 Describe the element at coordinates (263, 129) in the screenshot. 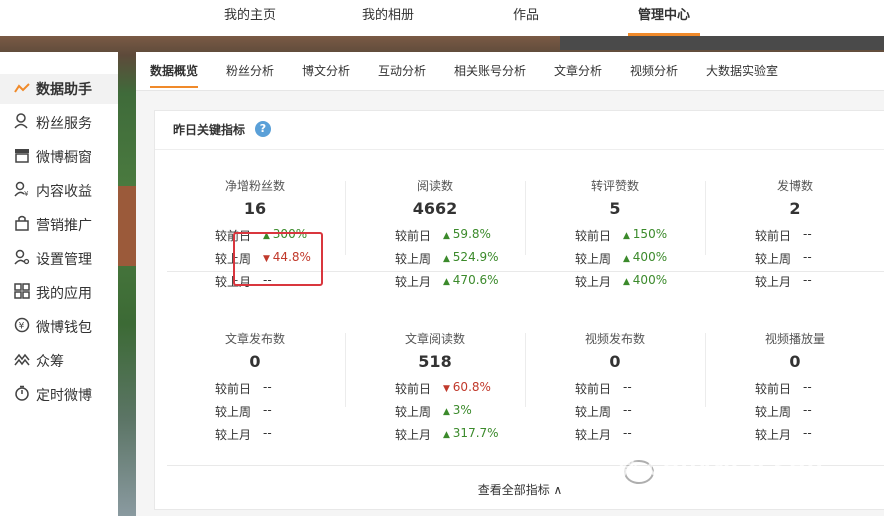

I see `help-icon: ?` at that location.